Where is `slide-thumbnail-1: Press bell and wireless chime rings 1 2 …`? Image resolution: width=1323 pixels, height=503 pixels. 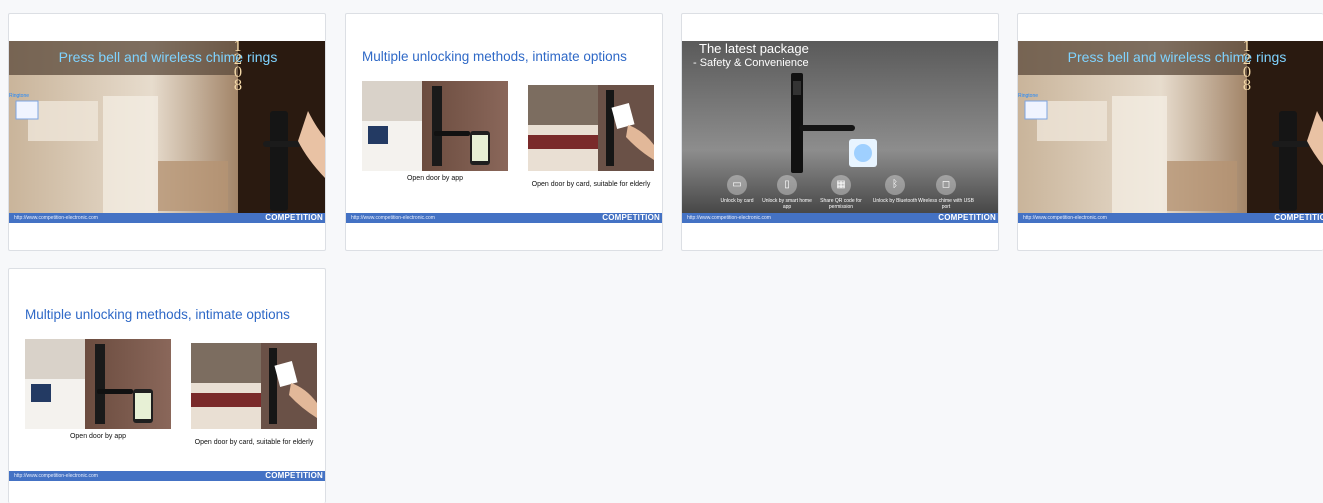 slide-thumbnail-1: Press bell and wireless chime rings 1 2 … is located at coordinates (167, 132).